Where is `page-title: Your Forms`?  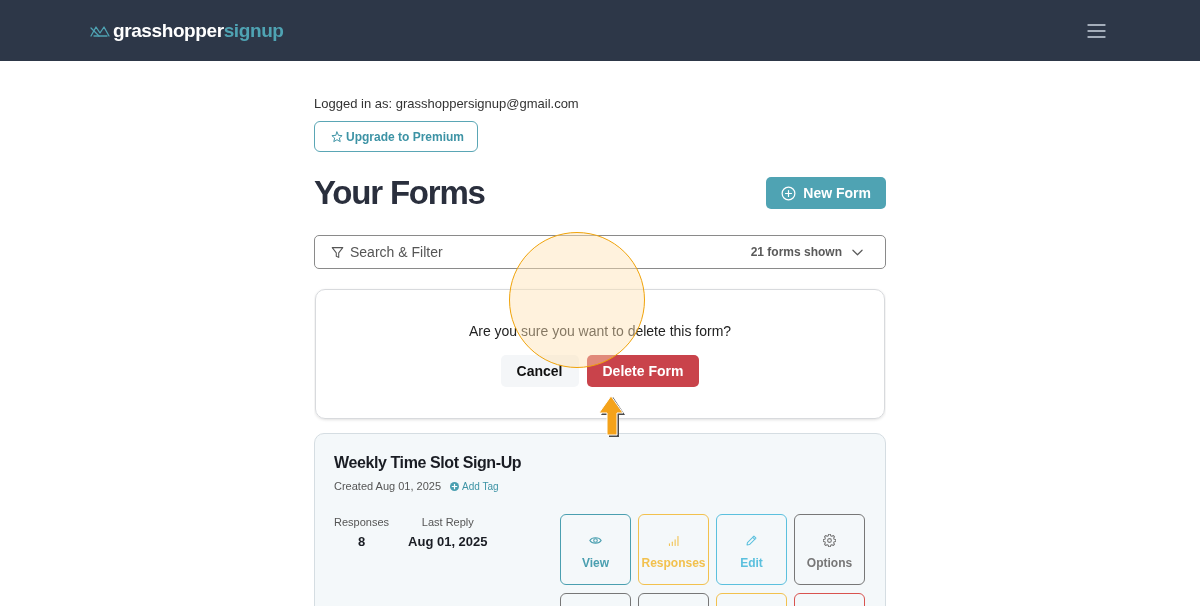
page-title: Your Forms is located at coordinates (399, 193).